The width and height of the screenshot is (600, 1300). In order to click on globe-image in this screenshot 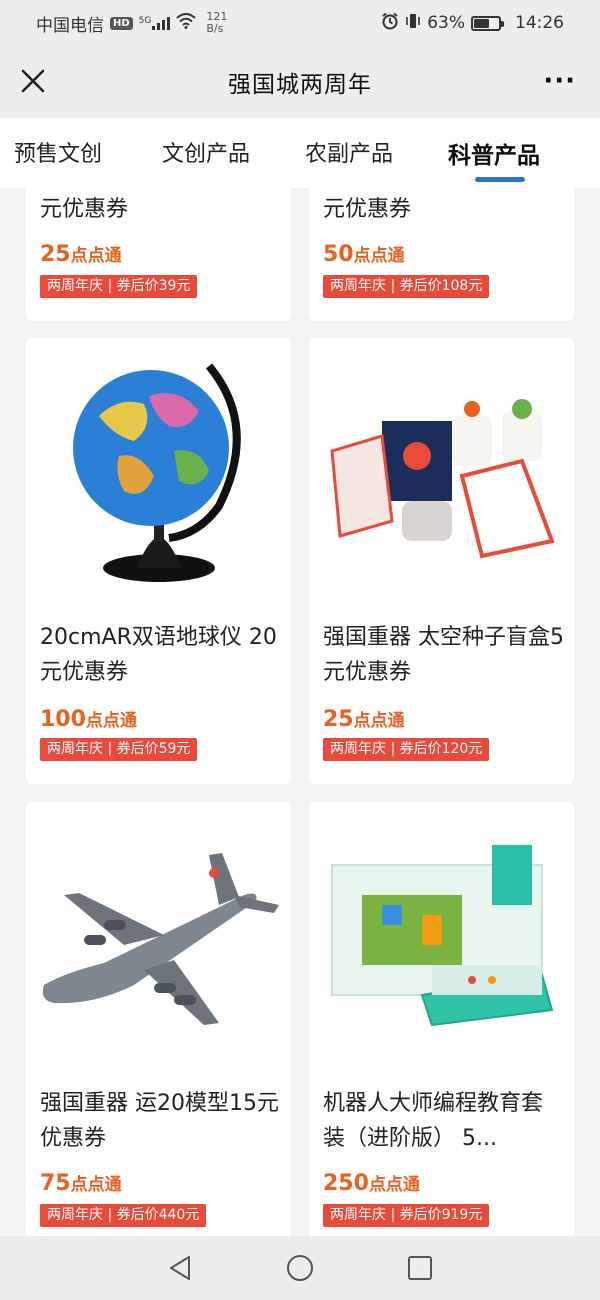, I will do `click(158, 470)`.